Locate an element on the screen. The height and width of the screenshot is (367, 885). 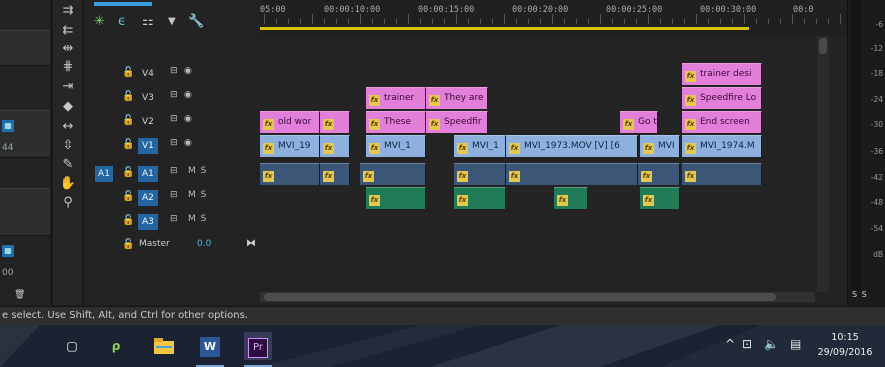
title-clip: fx End screen is located at coordinates (722, 122).